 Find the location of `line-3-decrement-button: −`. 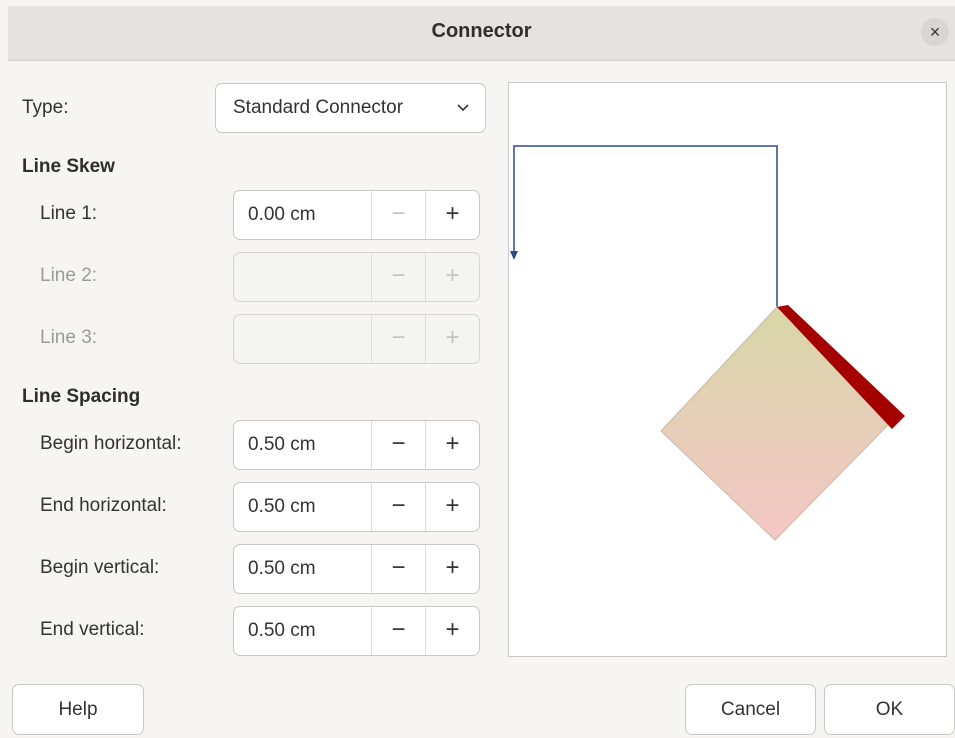

line-3-decrement-button: − is located at coordinates (398, 339).